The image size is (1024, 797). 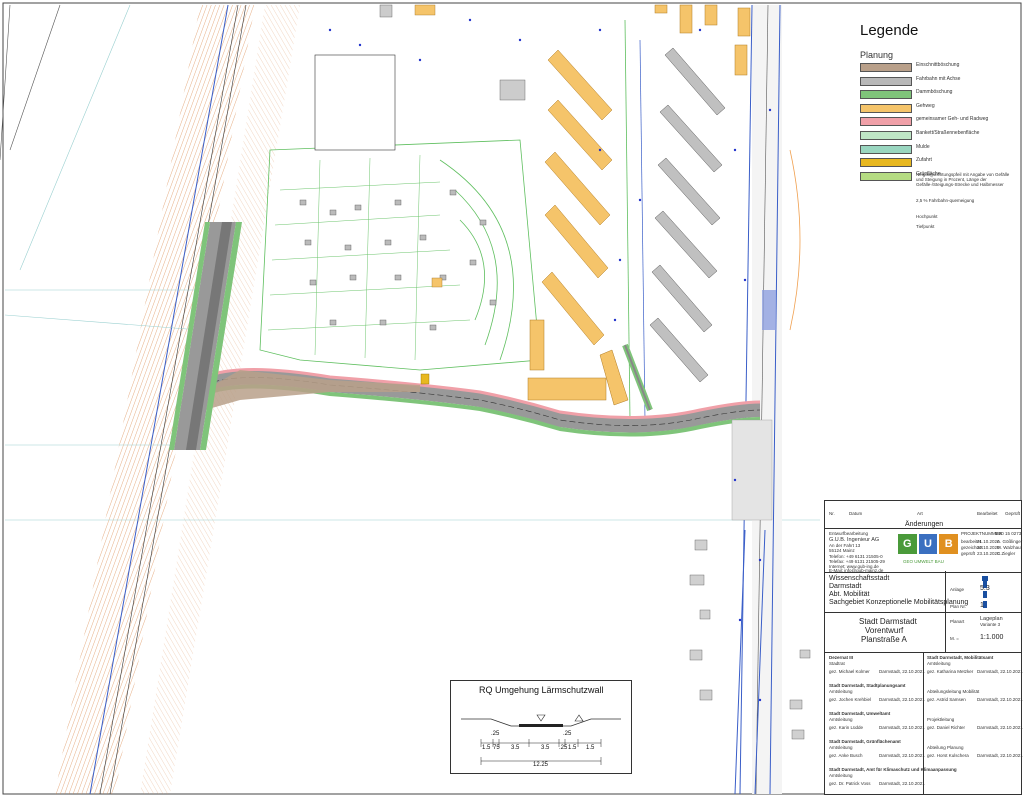 What do you see at coordinates (1009, 547) in the screenshot?
I see `engineer-row-name: M. Walzhauf` at bounding box center [1009, 547].